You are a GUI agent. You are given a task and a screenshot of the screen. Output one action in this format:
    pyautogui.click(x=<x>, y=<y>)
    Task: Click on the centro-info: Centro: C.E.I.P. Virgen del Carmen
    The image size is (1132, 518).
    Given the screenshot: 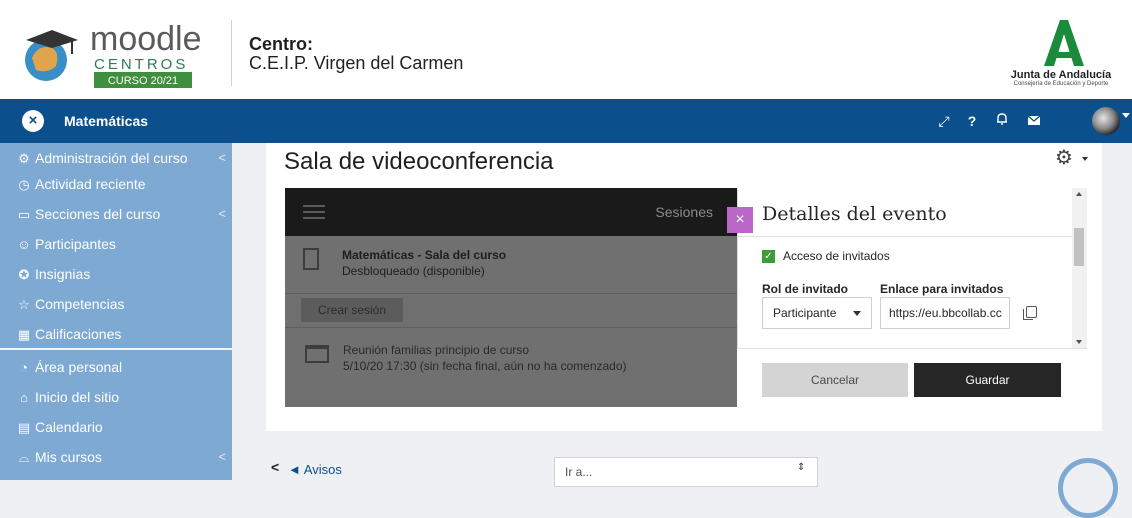 What is the action you would take?
    pyautogui.click(x=356, y=54)
    